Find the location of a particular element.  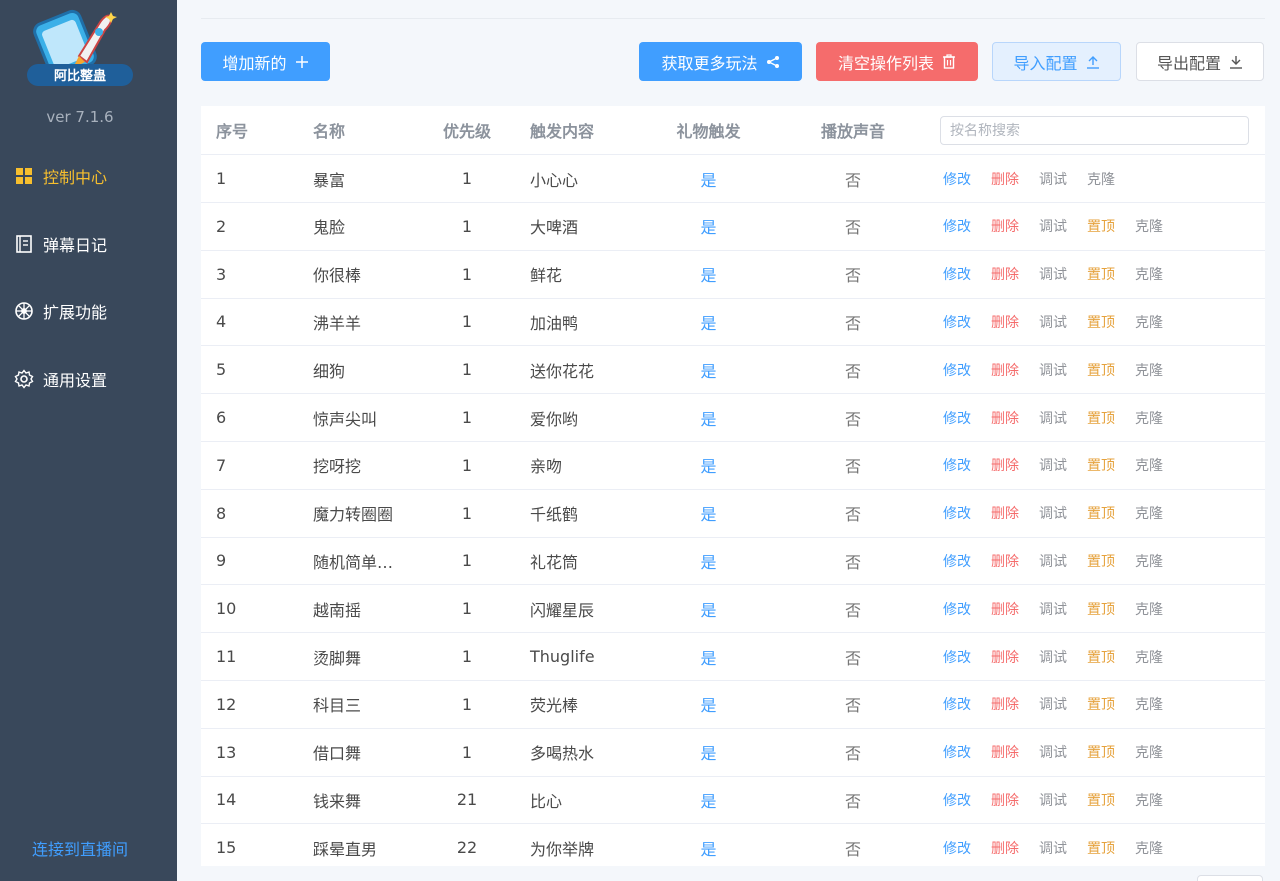

row-trigger: 千纸鹤 is located at coordinates (554, 515).